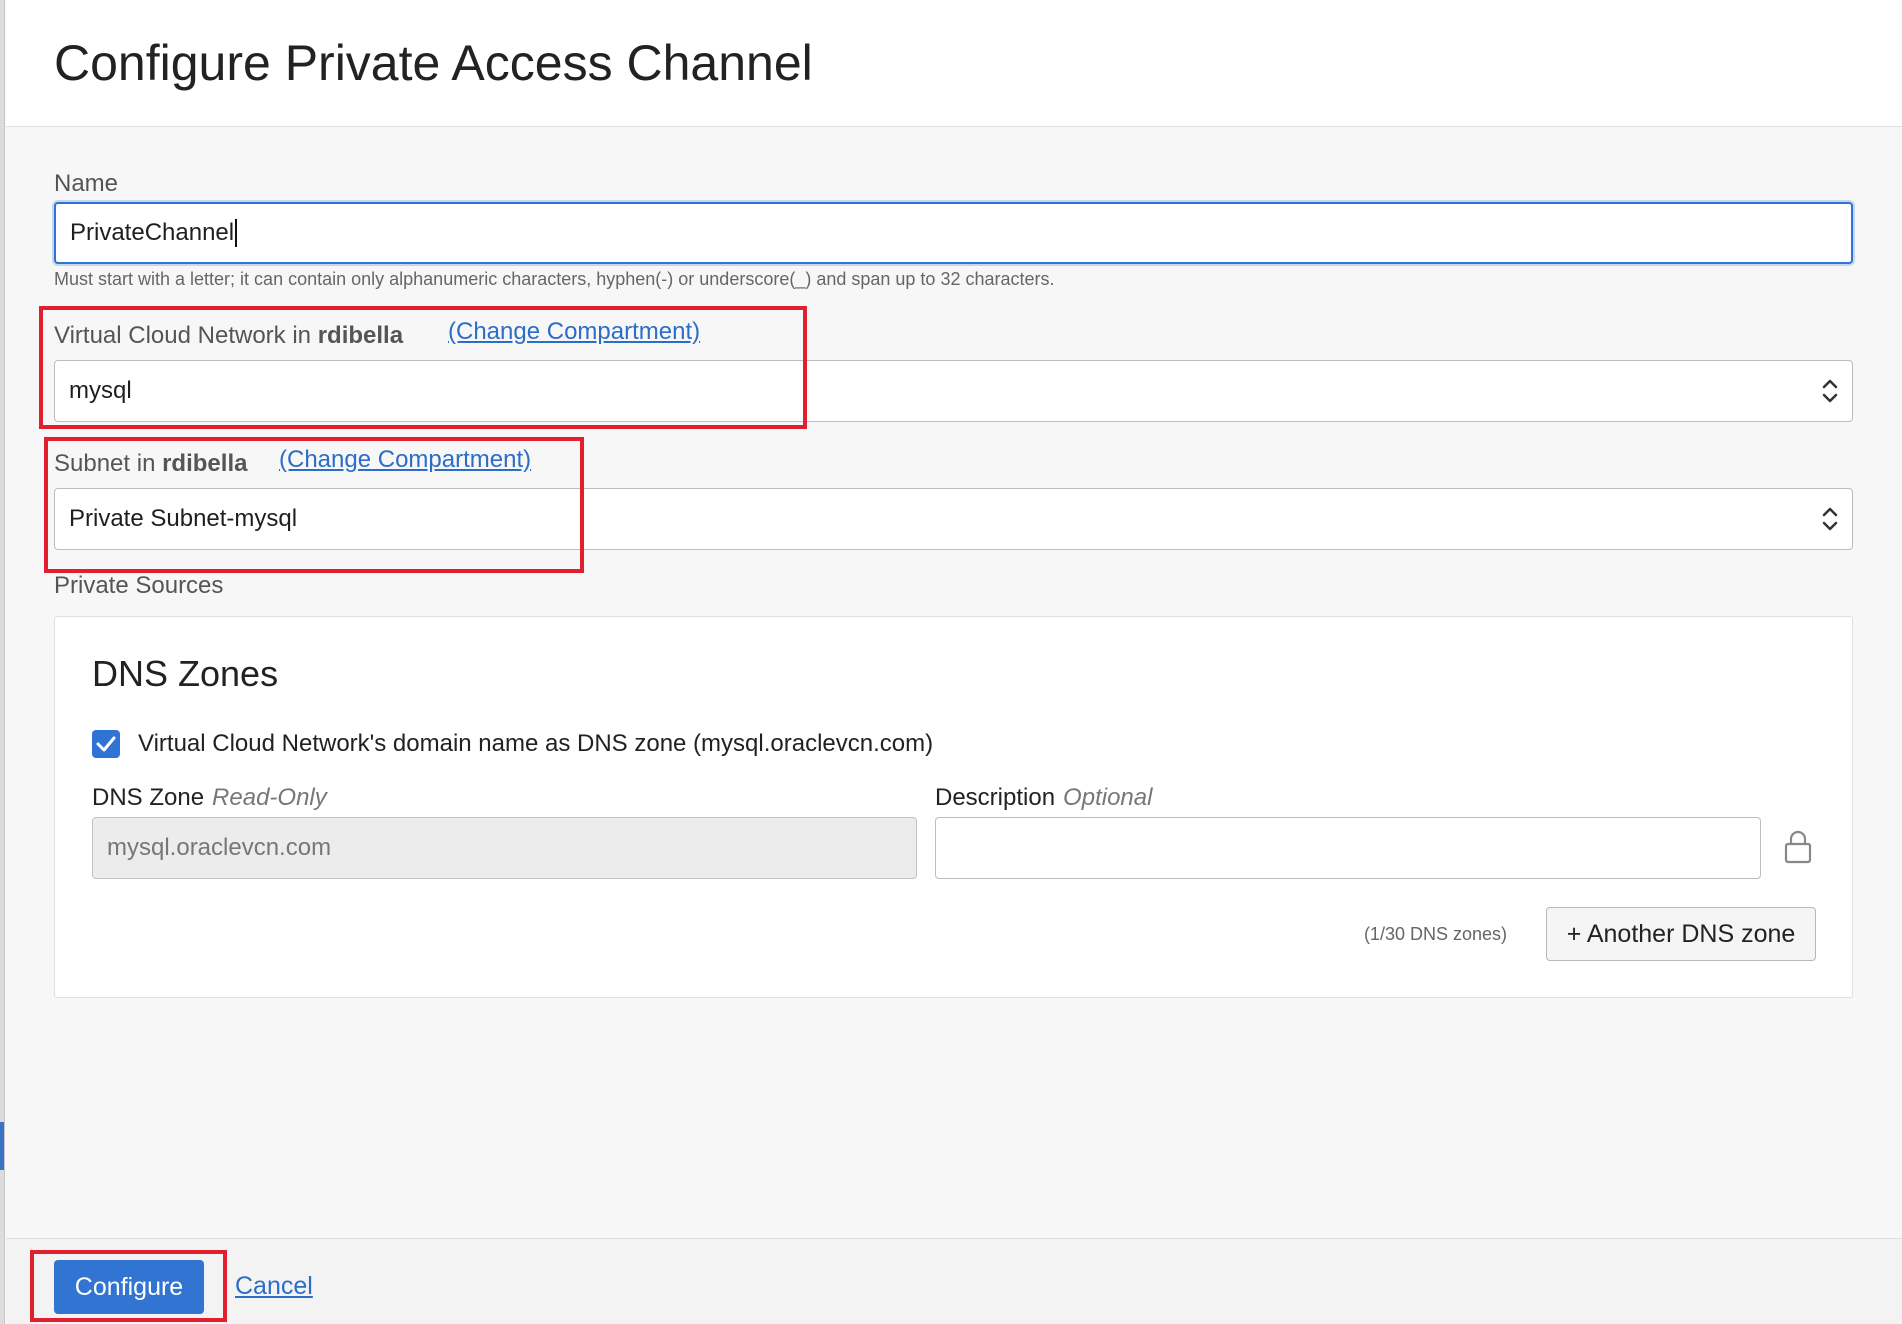  What do you see at coordinates (183, 335) in the screenshot?
I see `vcn-label-prefix: Virtual Cloud Network in` at bounding box center [183, 335].